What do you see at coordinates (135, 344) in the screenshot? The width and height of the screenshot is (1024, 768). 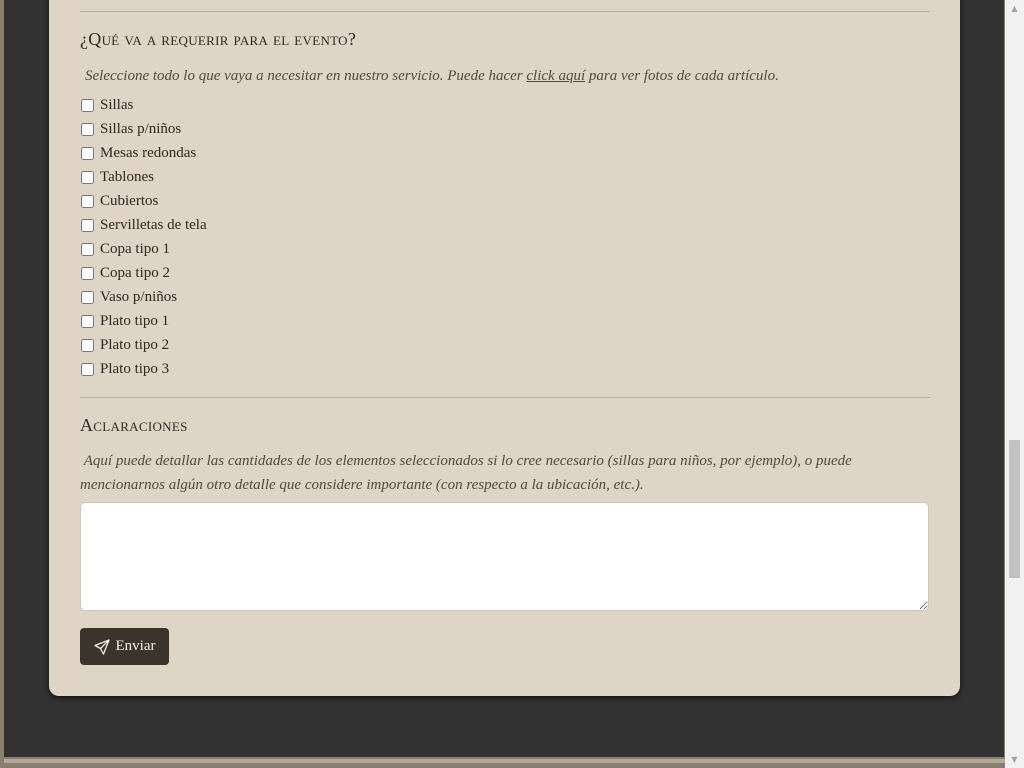 I see `item-label: Plato tipo 2` at bounding box center [135, 344].